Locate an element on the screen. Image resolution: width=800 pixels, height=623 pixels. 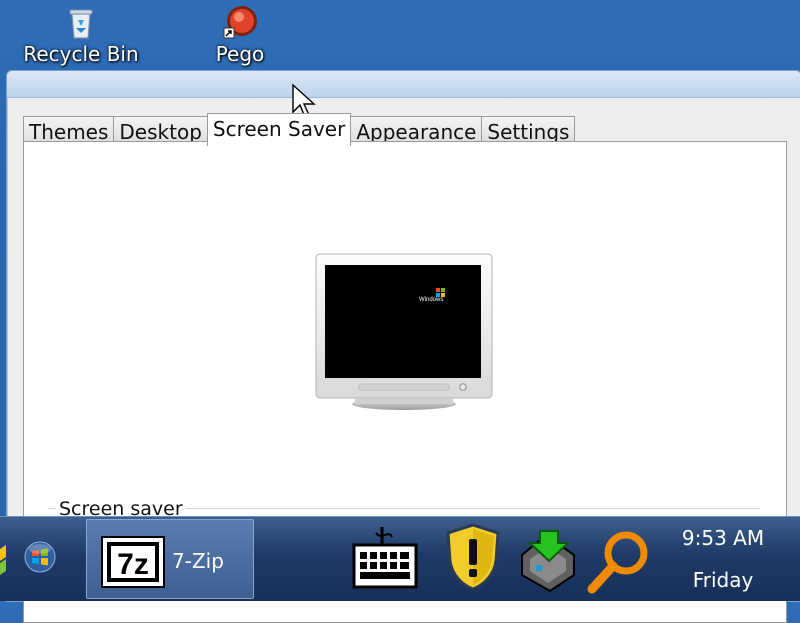
windows-orb-icon is located at coordinates (40, 559).